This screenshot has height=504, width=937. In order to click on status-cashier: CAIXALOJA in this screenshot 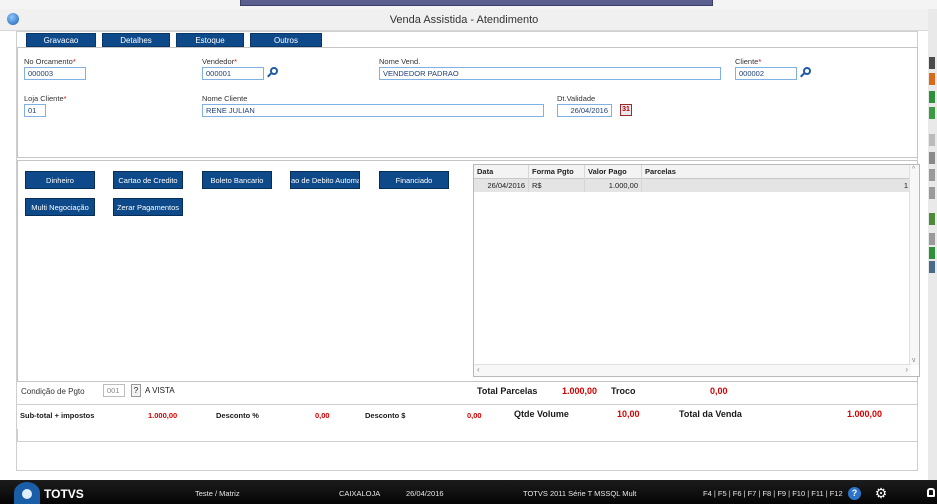, I will do `click(360, 493)`.